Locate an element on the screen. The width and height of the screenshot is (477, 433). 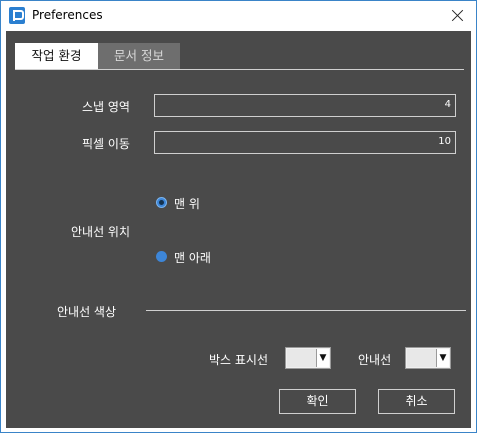
section-divider is located at coordinates (306, 310).